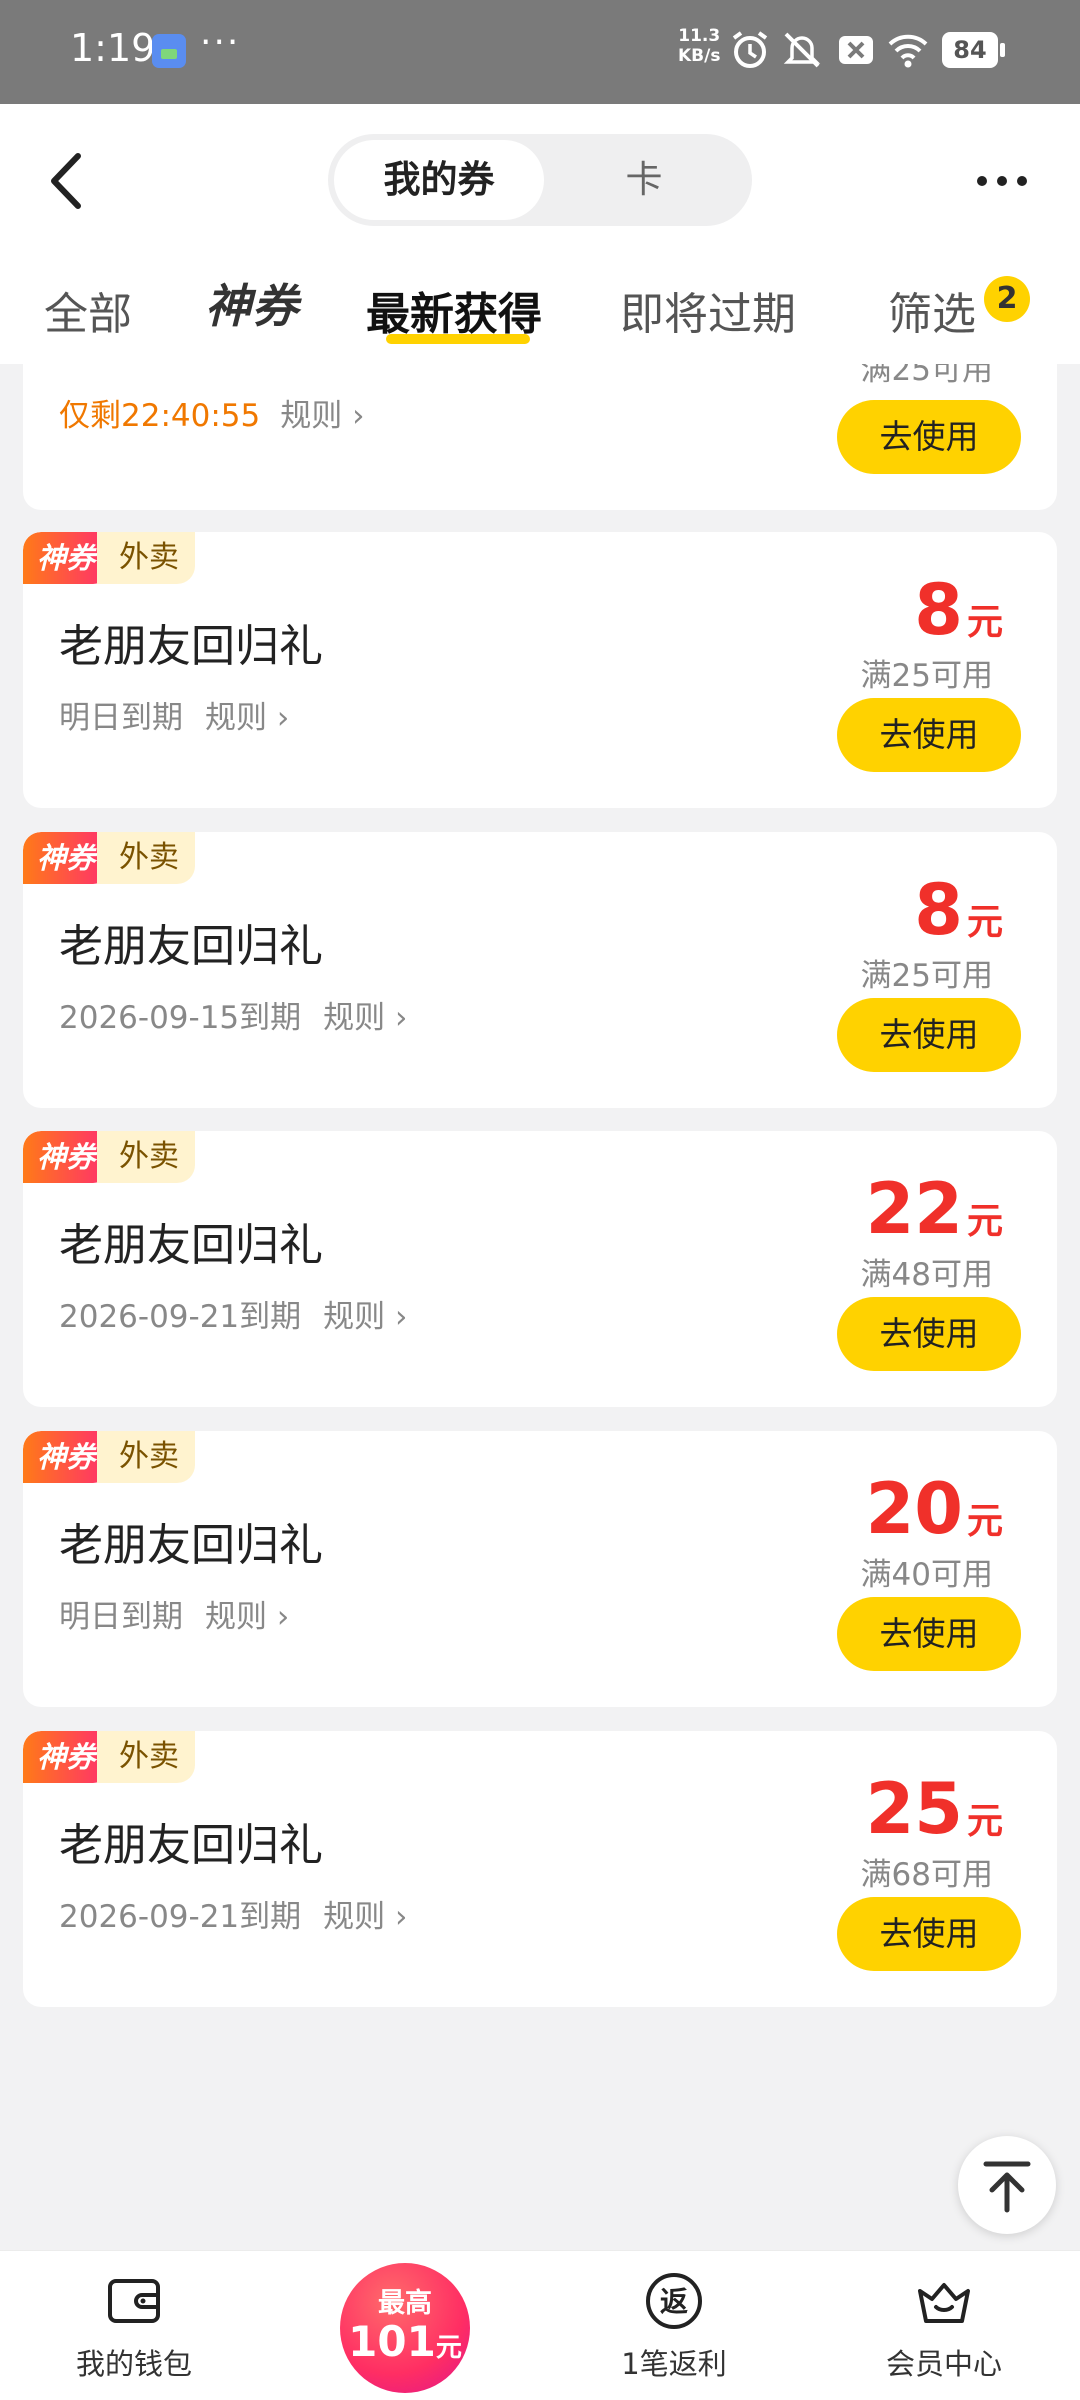 Image resolution: width=1080 pixels, height=2400 pixels. What do you see at coordinates (699, 56) in the screenshot?
I see `network-speed-unit: KB/s` at bounding box center [699, 56].